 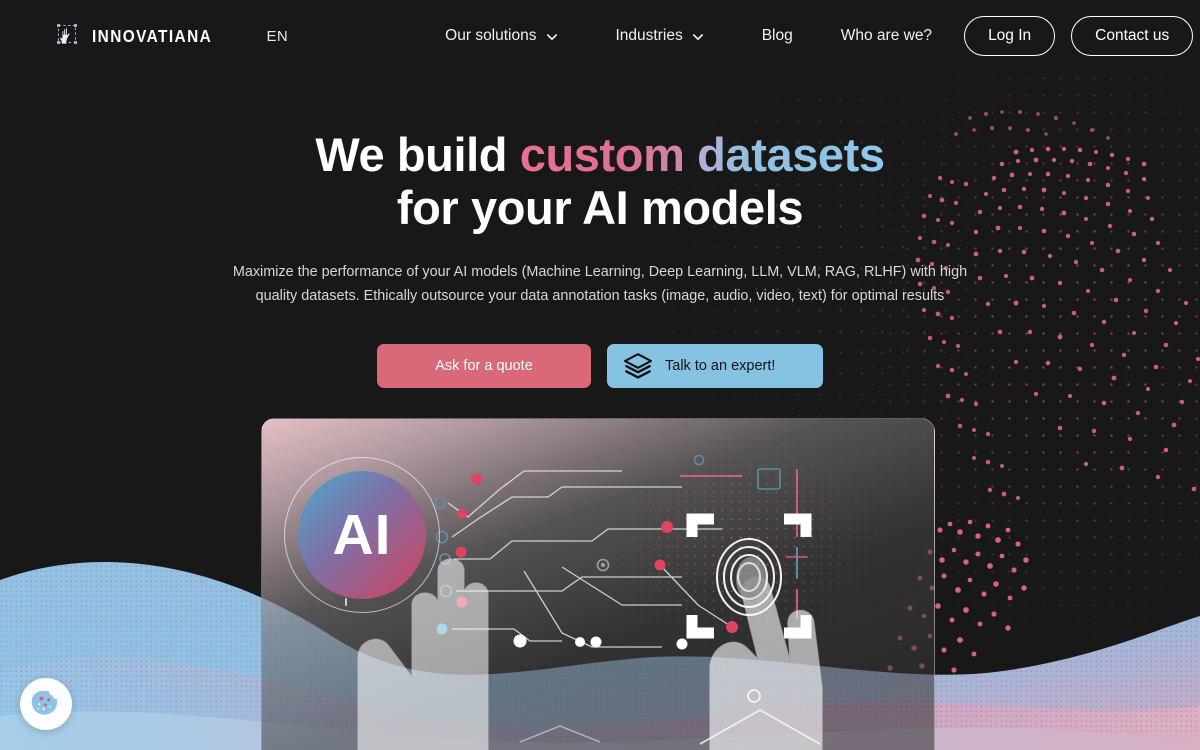 What do you see at coordinates (417, 154) in the screenshot?
I see `headline-plain: We build` at bounding box center [417, 154].